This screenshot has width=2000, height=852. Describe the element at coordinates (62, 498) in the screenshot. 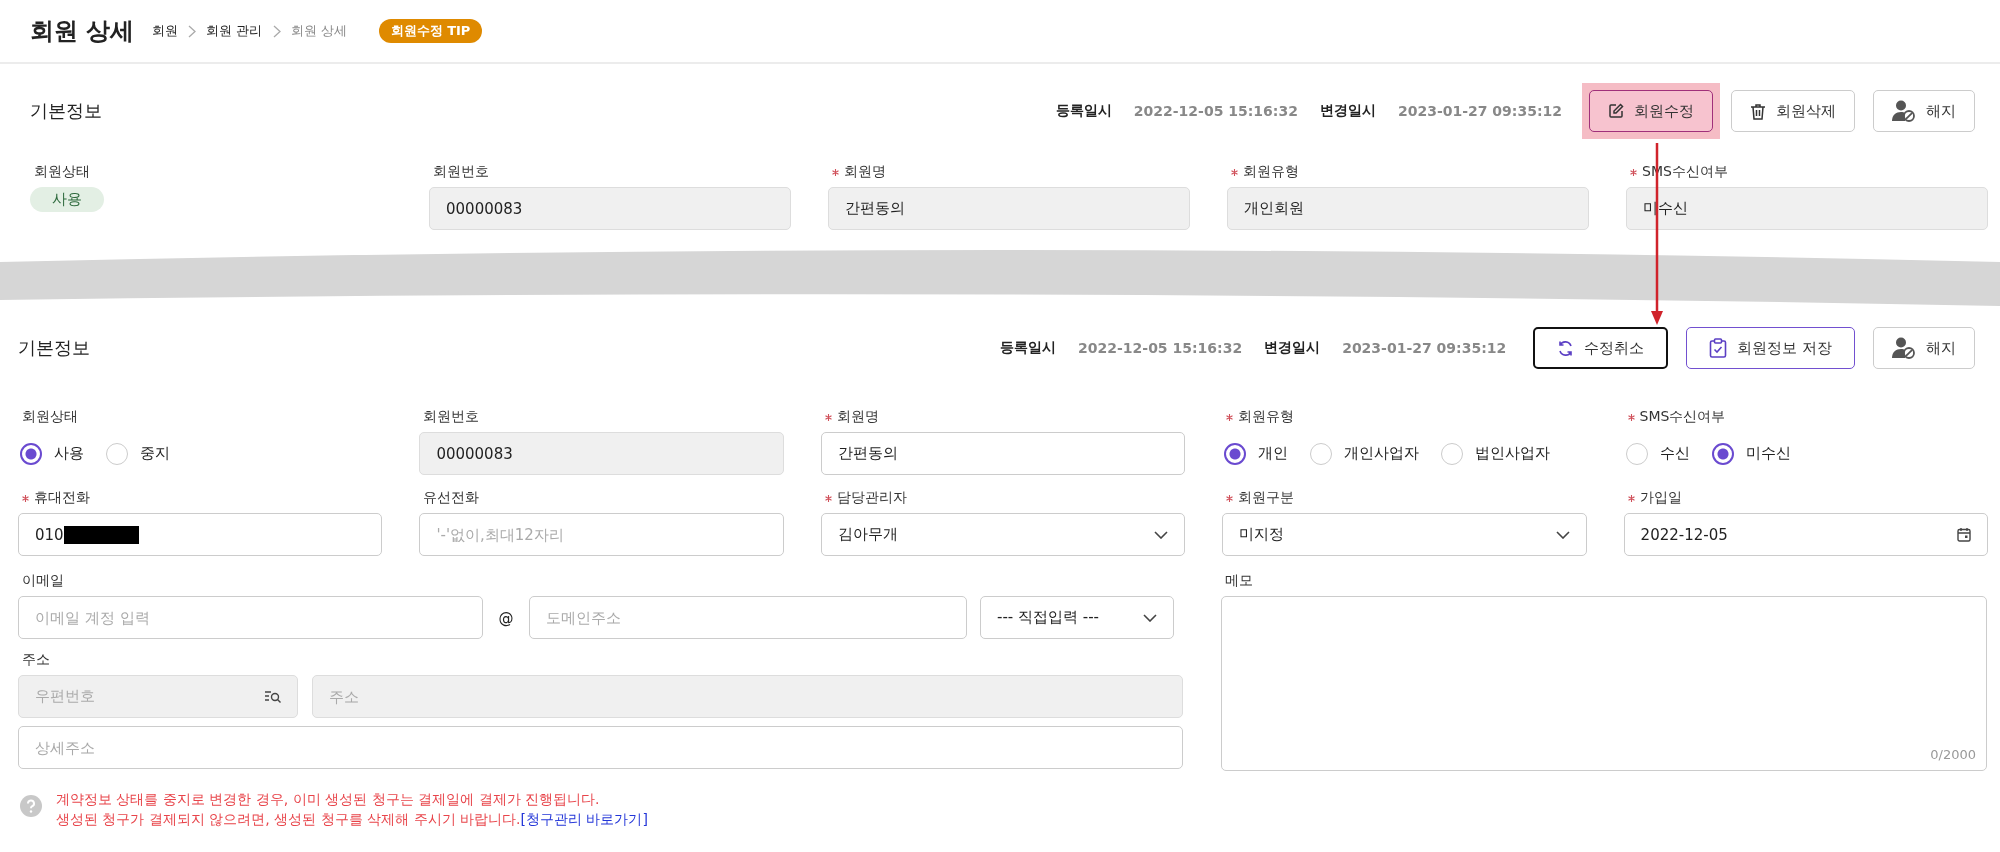

I see `field-label: 휴대전화` at that location.